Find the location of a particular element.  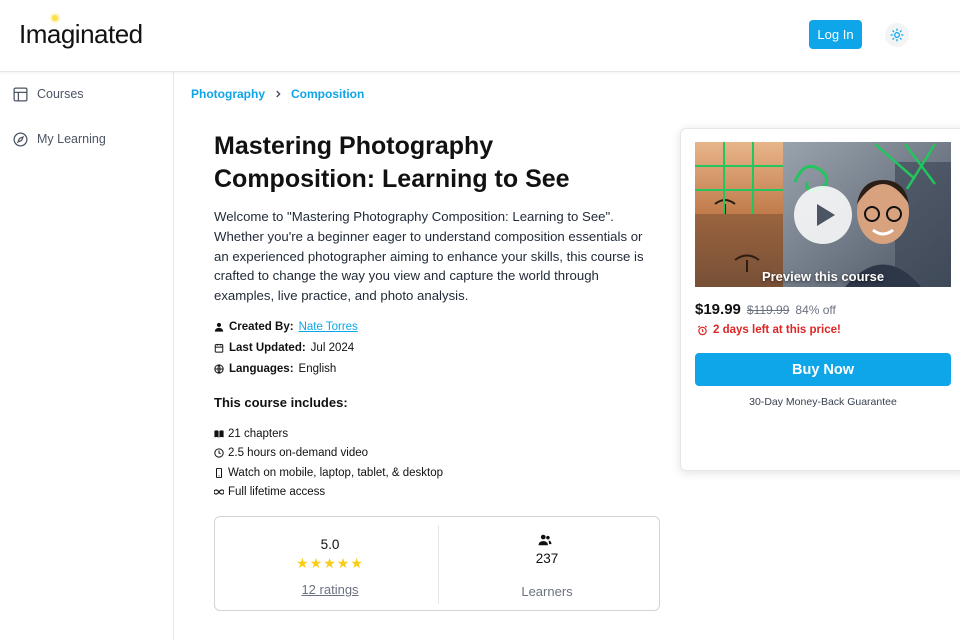

logo-light-dot is located at coordinates (55, 18).